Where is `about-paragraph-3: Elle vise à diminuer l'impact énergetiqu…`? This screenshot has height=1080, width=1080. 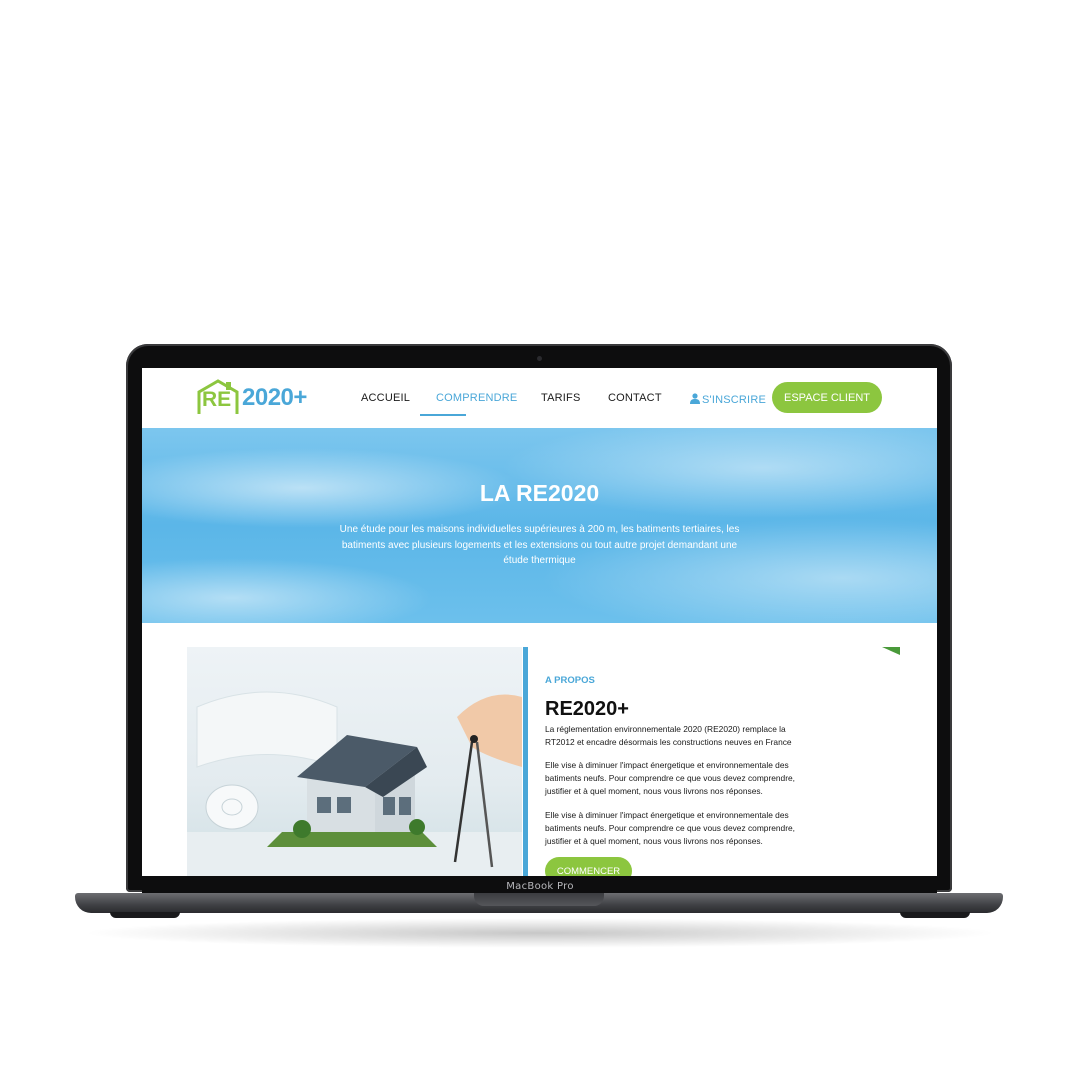
about-paragraph-3: Elle vise à diminuer l'impact énergetiqu… is located at coordinates (670, 828).